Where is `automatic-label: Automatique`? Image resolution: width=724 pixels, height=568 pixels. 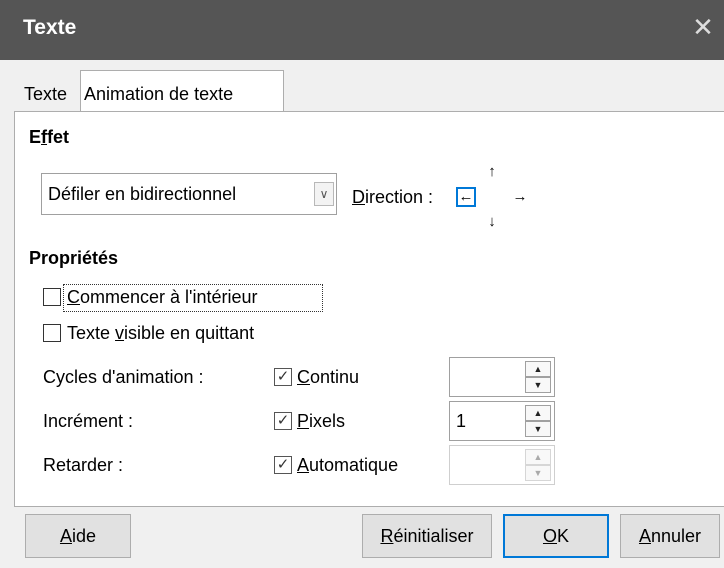 automatic-label: Automatique is located at coordinates (347, 465).